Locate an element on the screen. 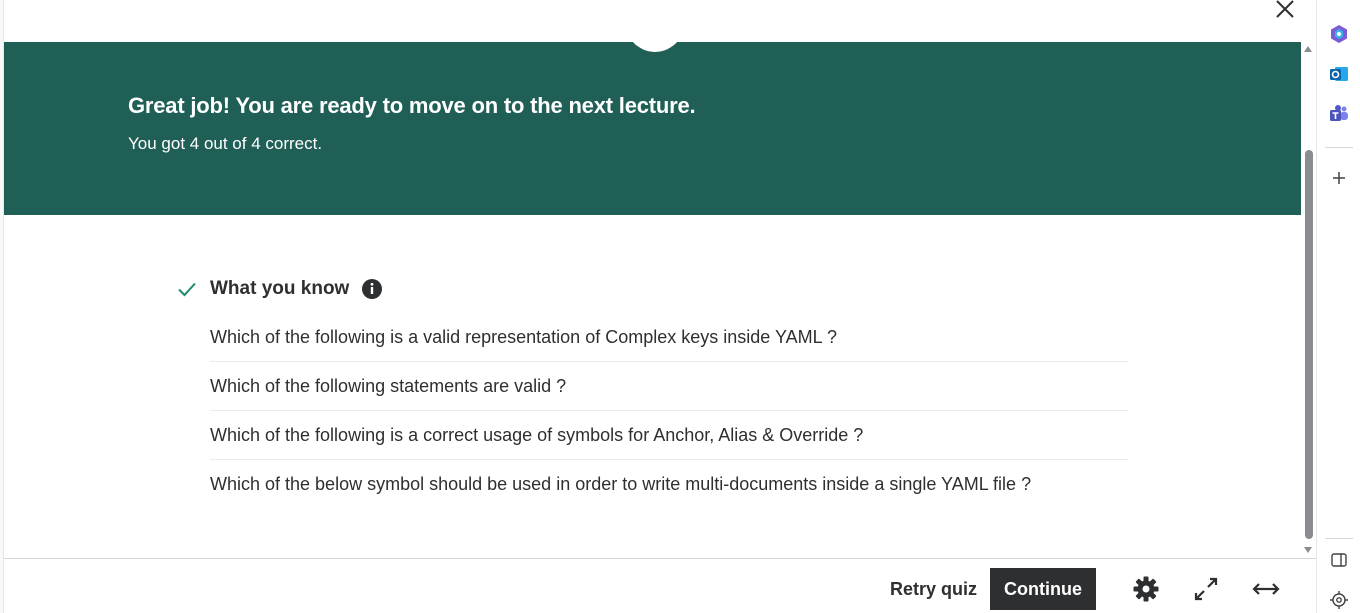 The height and width of the screenshot is (613, 1360). what-you-know-header: What you know is located at coordinates (279, 289).